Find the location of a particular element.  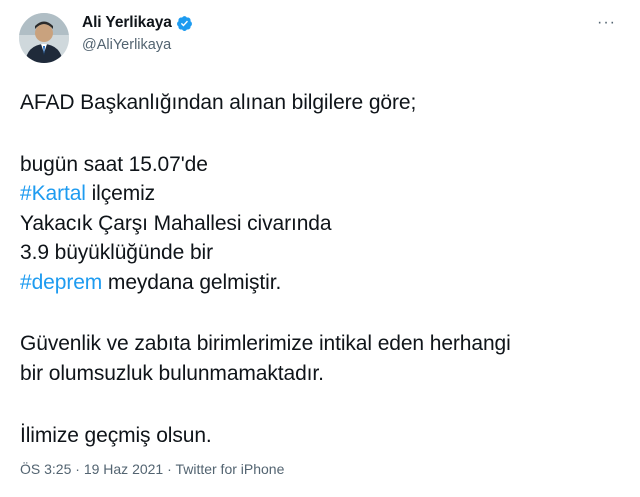

hashtag-link: #Kartal is located at coordinates (53, 193).